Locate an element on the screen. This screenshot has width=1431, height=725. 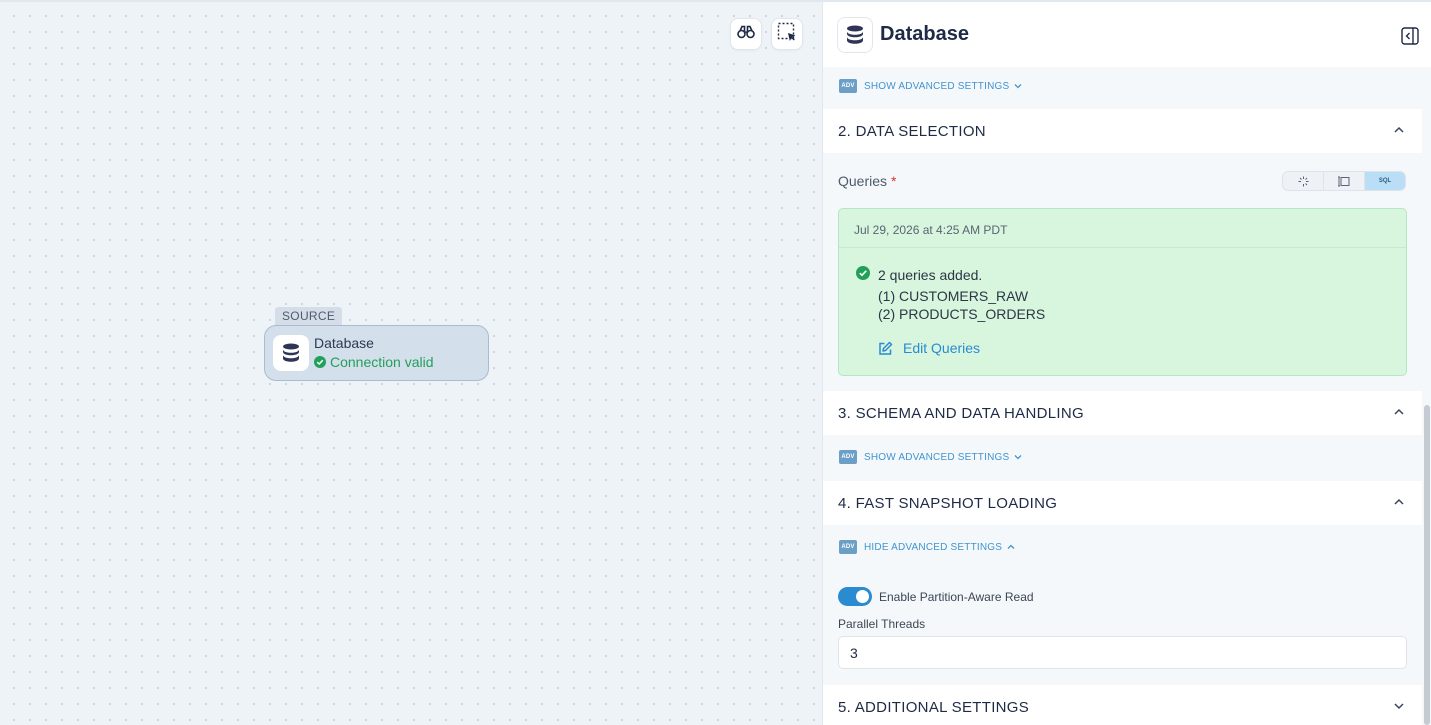
binoculars-icon is located at coordinates (746, 34).